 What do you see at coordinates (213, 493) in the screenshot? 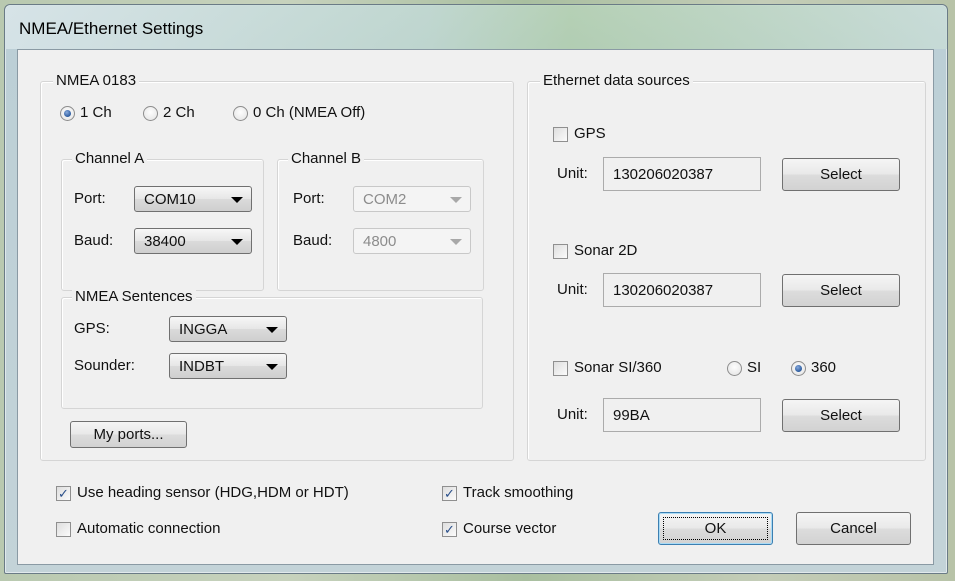
I see `heading-sensor-label: Use heading sensor (HDG,HDM or HDT)` at bounding box center [213, 493].